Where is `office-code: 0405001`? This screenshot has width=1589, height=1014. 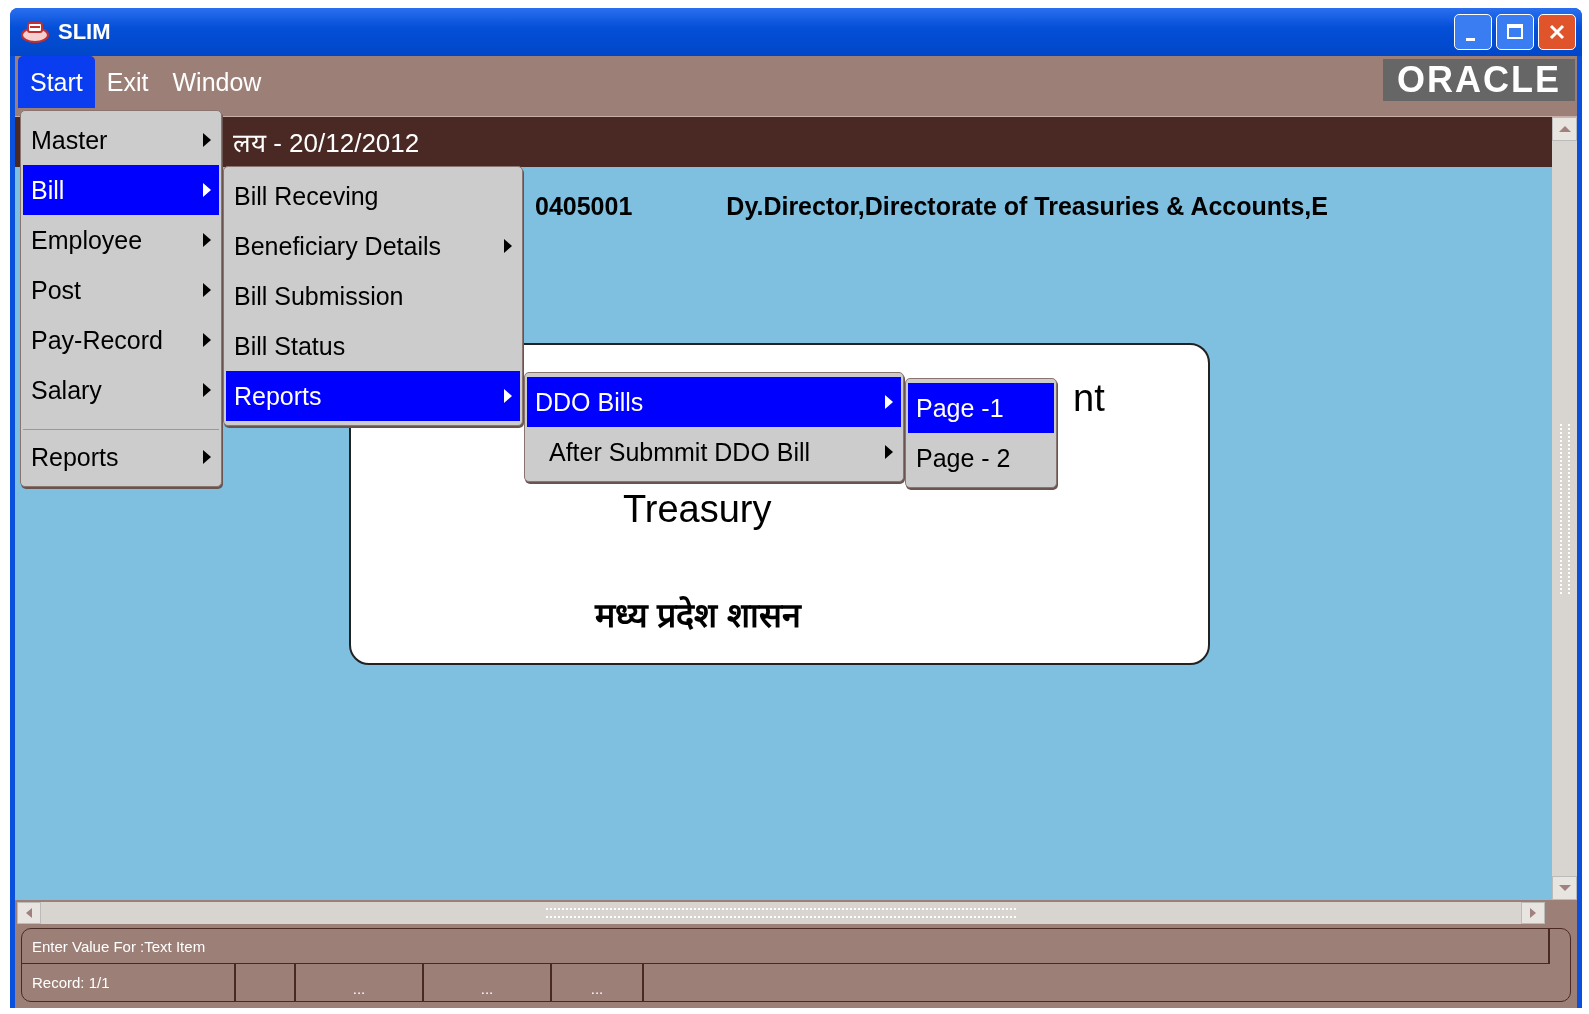
office-code: 0405001 is located at coordinates (584, 206).